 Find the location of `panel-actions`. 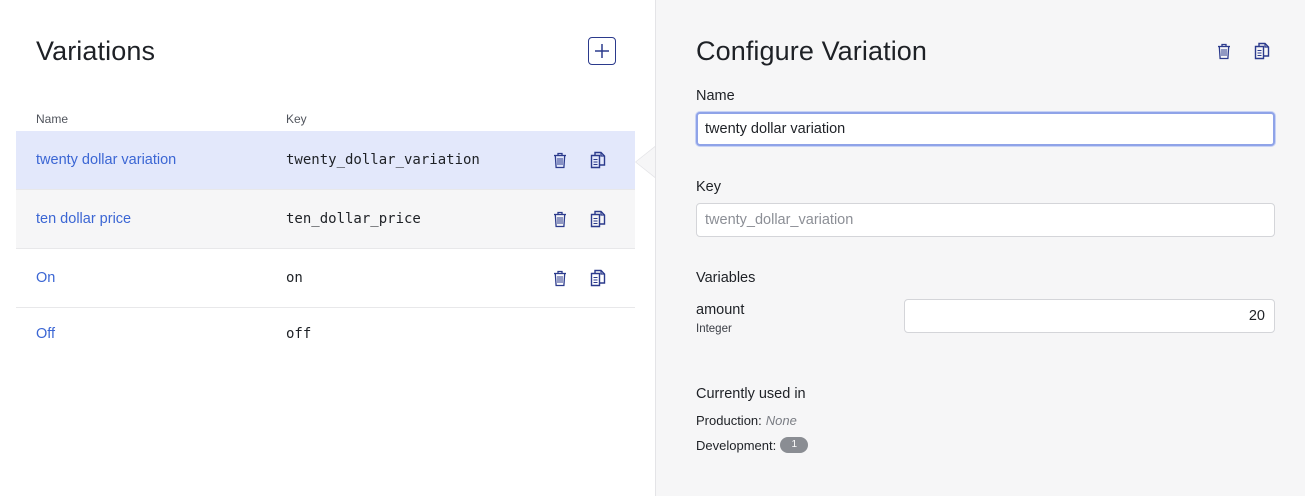

panel-actions is located at coordinates (1243, 51).